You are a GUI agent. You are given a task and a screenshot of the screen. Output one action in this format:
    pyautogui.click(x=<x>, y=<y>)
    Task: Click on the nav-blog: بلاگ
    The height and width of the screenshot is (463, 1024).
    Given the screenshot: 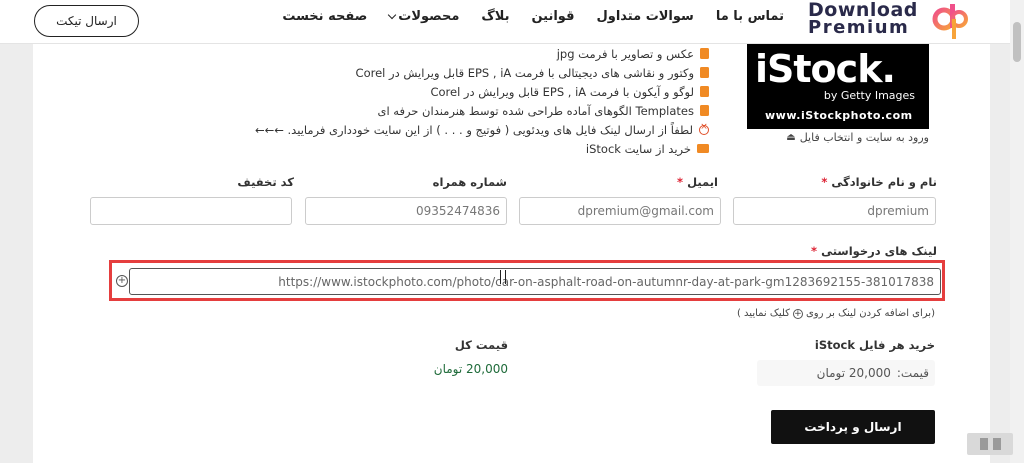 What is the action you would take?
    pyautogui.click(x=495, y=16)
    